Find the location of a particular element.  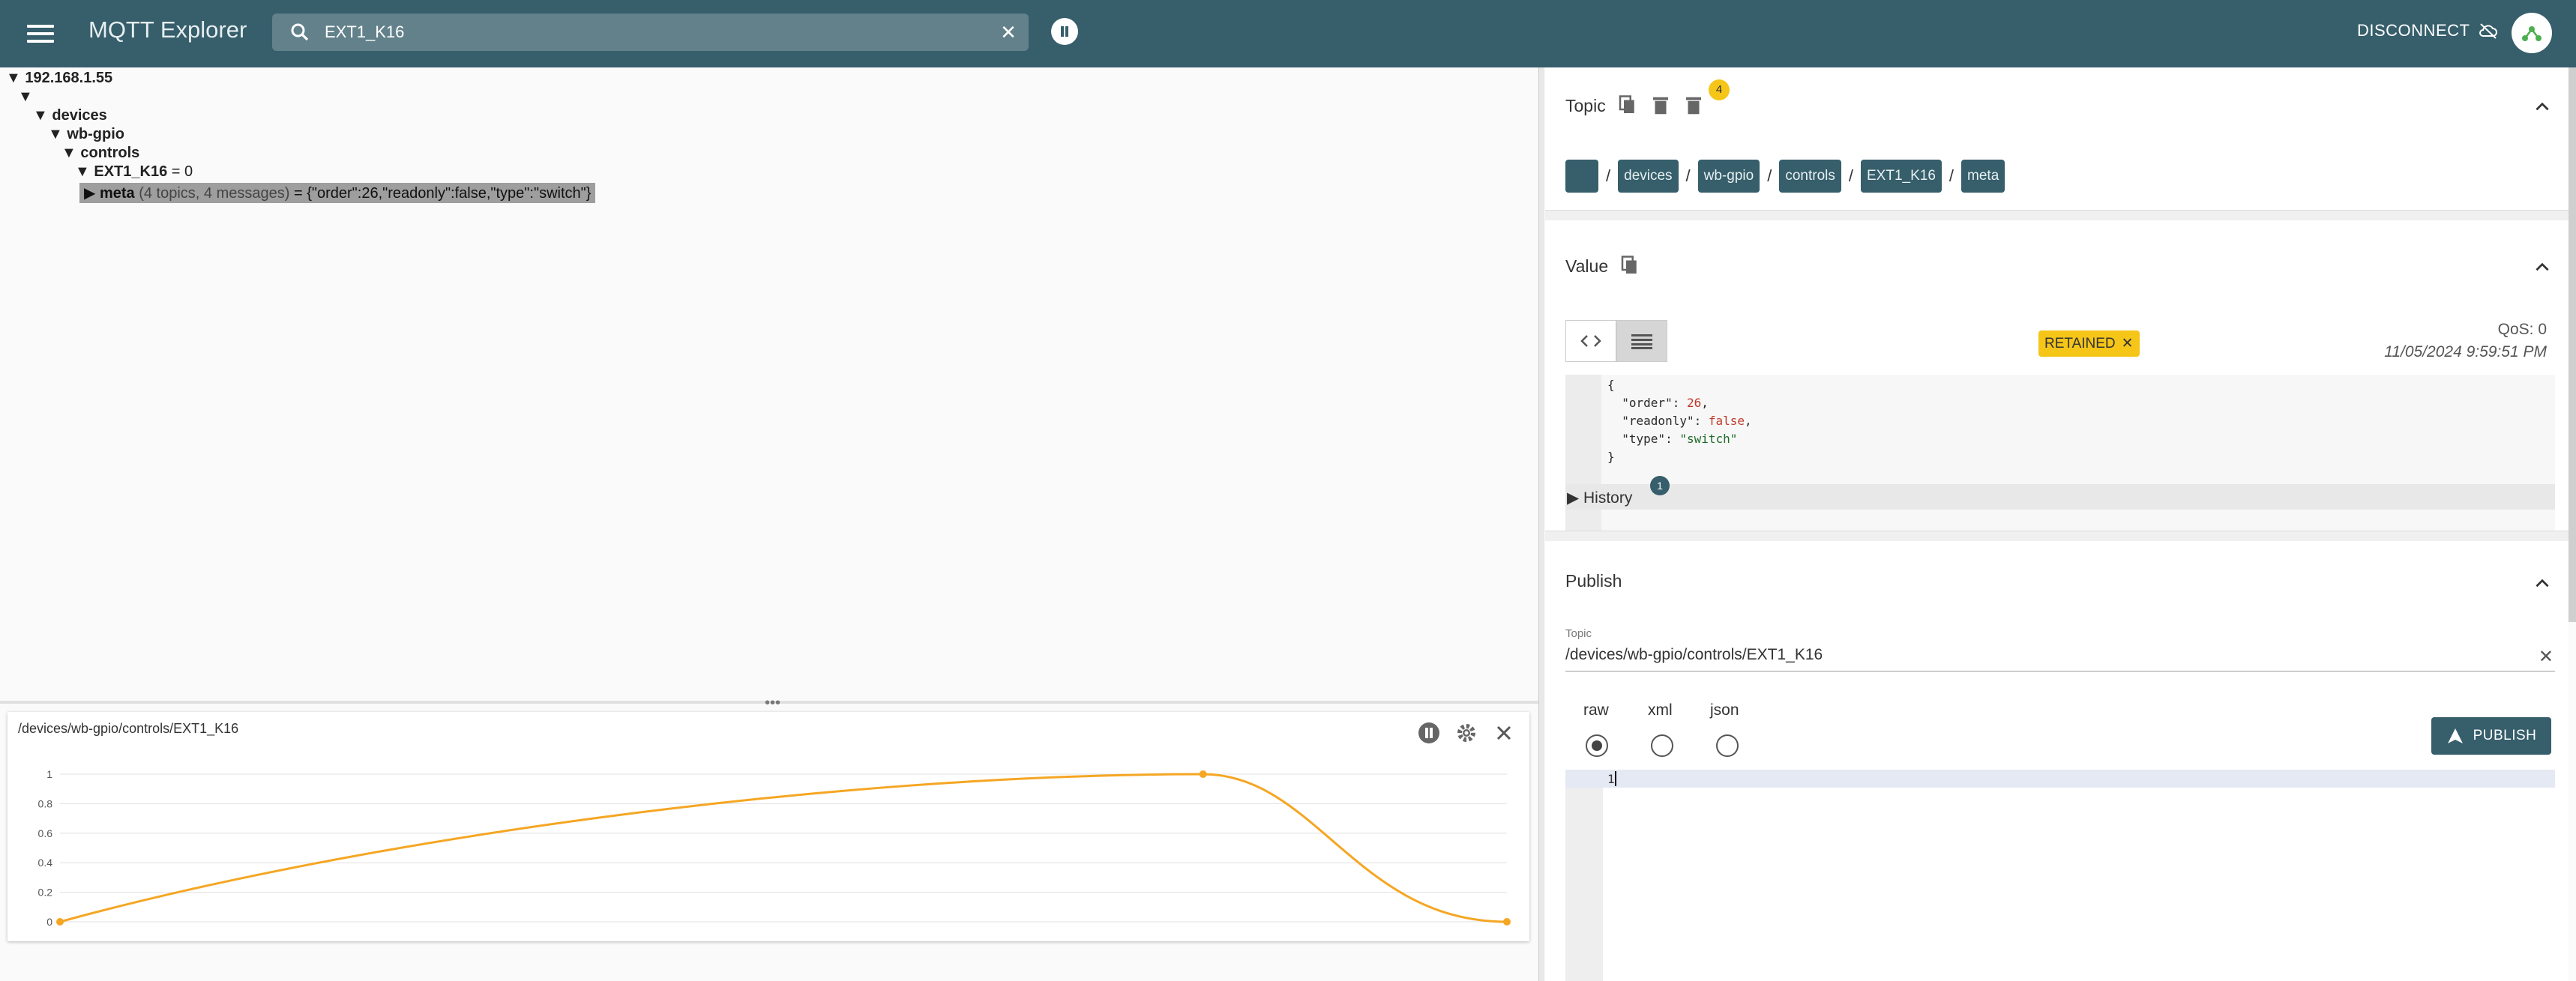

network-icon is located at coordinates (2532, 33).